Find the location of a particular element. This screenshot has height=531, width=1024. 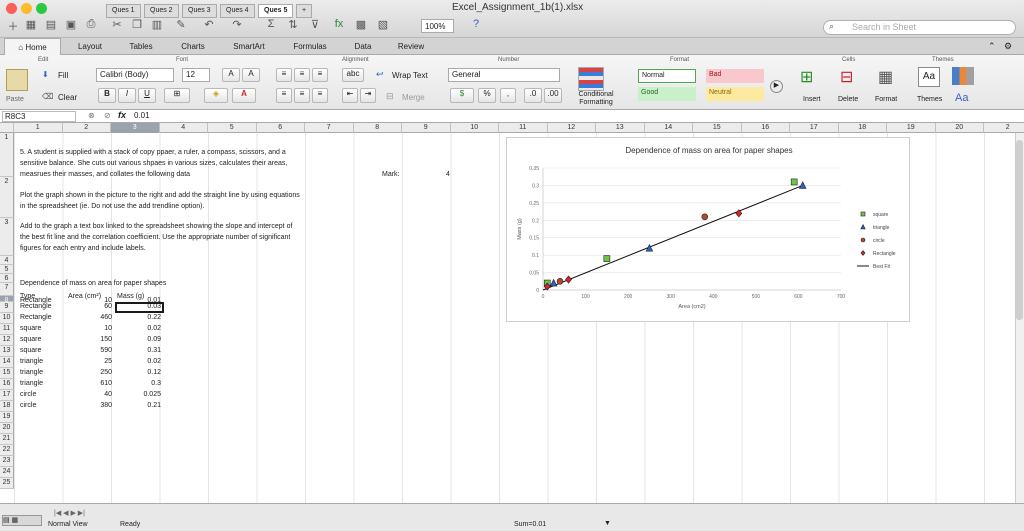

cell-area: 590 is located at coordinates (88, 350).